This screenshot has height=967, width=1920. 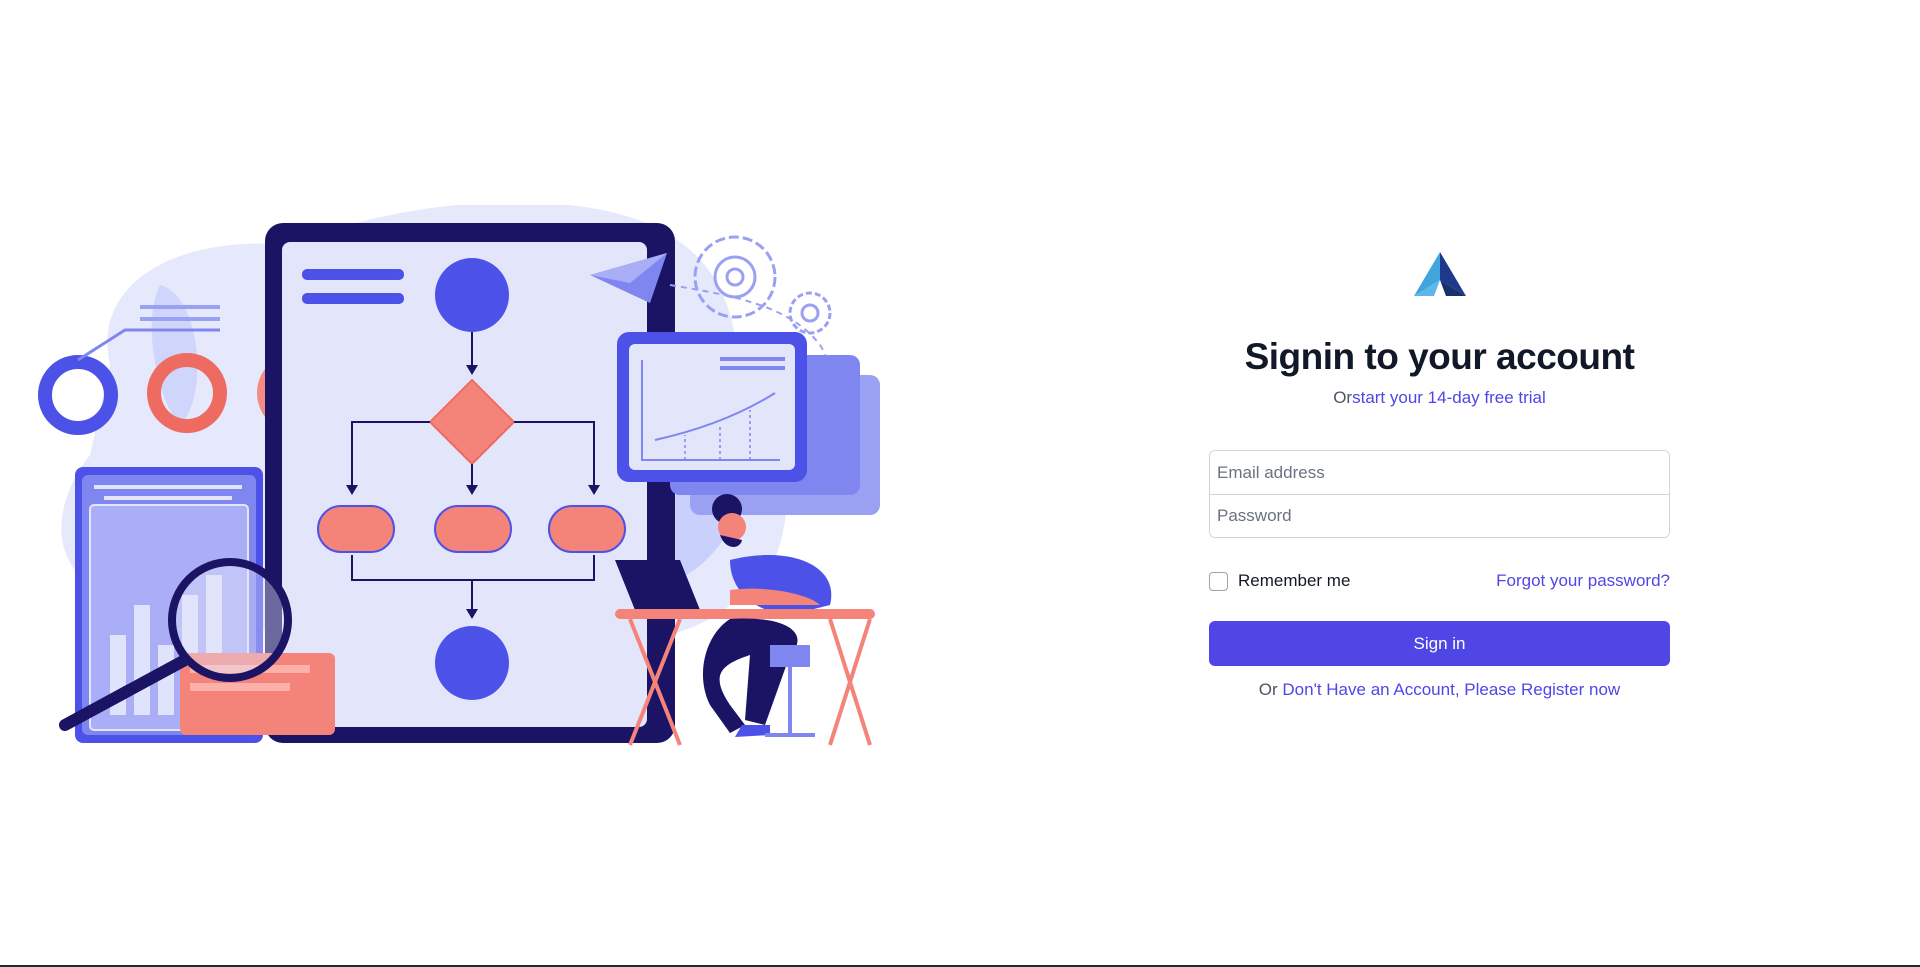 What do you see at coordinates (1439, 274) in the screenshot?
I see `mountain-triangle-logo-icon` at bounding box center [1439, 274].